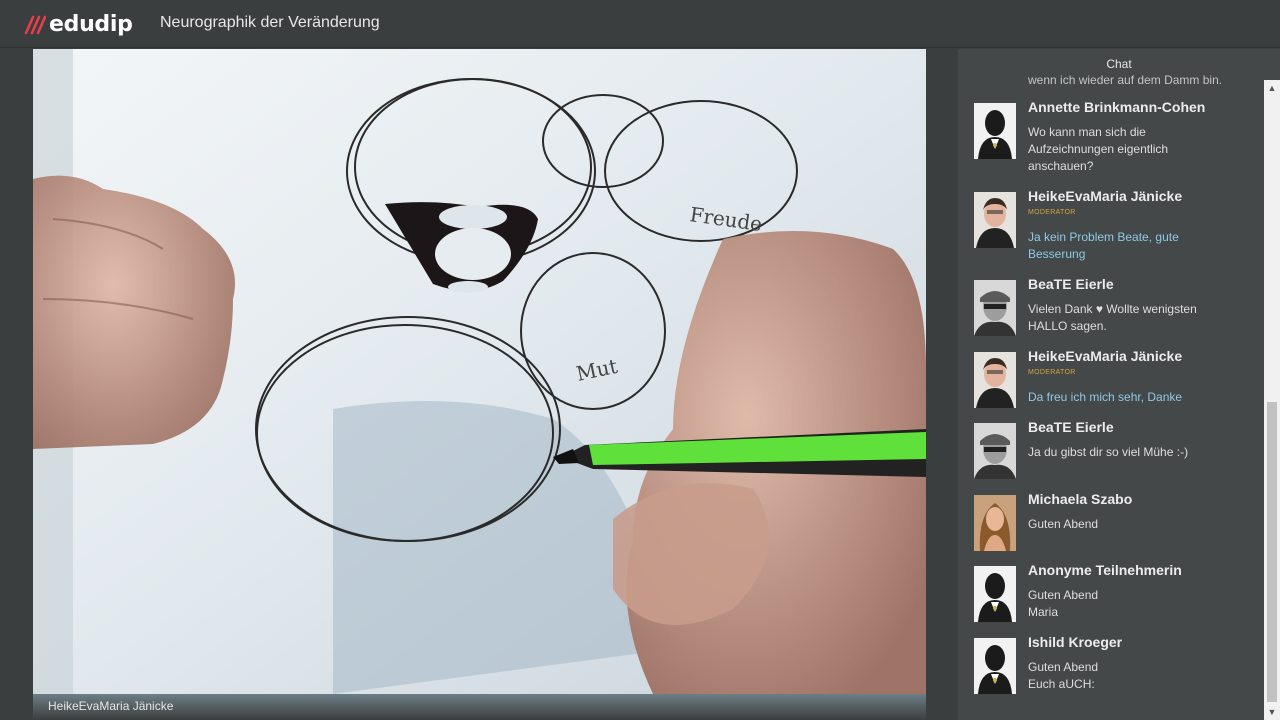 The image size is (1280, 720). Describe the element at coordinates (35, 25) in the screenshot. I see `logo-slashes-icon` at that location.